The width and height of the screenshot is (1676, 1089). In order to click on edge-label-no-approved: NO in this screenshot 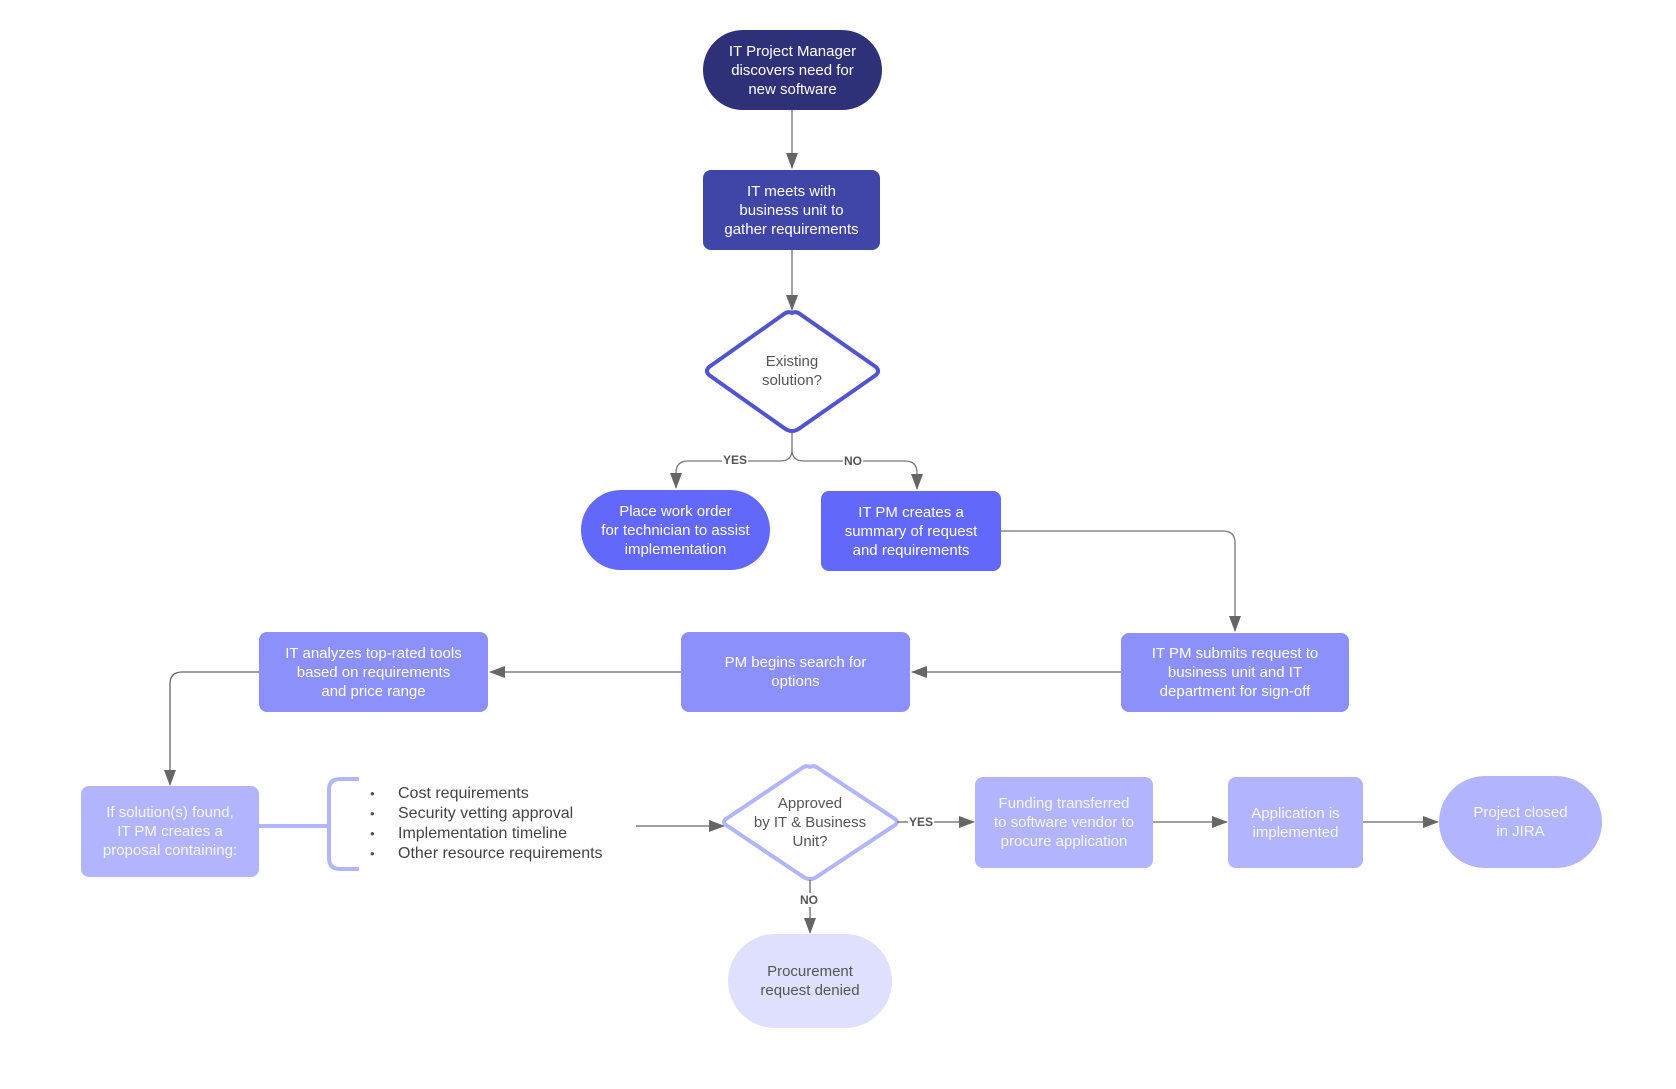, I will do `click(809, 900)`.